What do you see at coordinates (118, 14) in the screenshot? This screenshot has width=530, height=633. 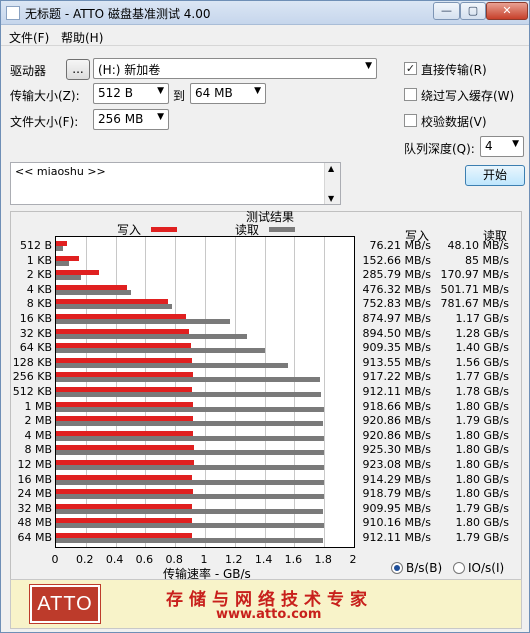 I see `window-title: 无标题 - ATTO 磁盘基准测试 4.00` at bounding box center [118, 14].